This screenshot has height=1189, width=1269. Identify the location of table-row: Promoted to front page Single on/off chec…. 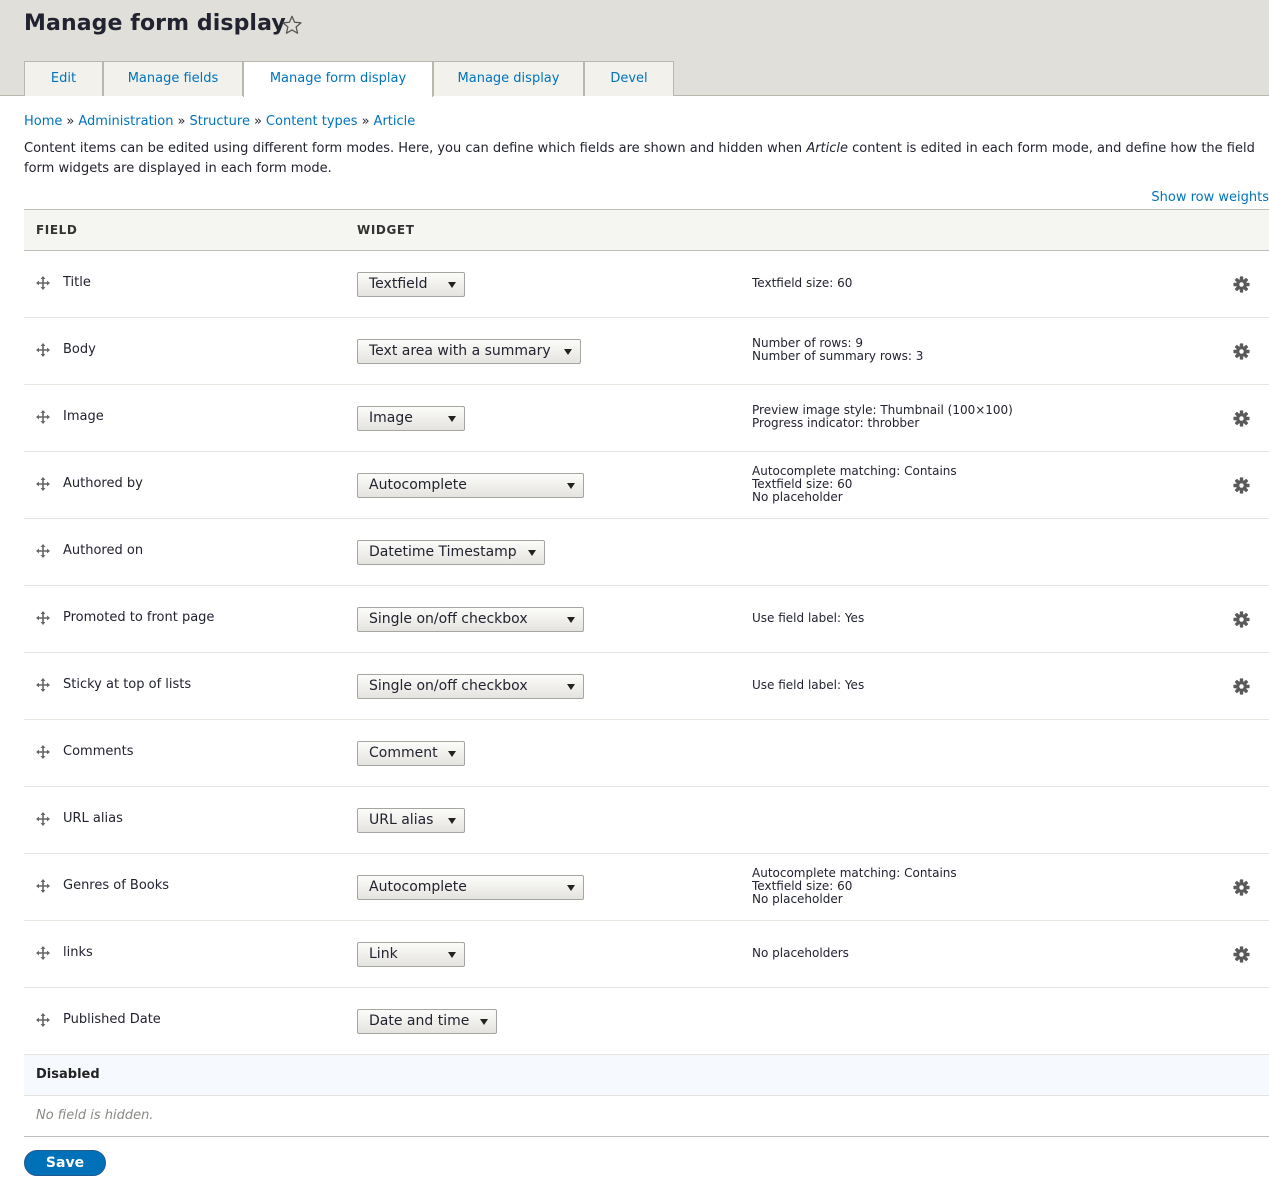
(646, 619).